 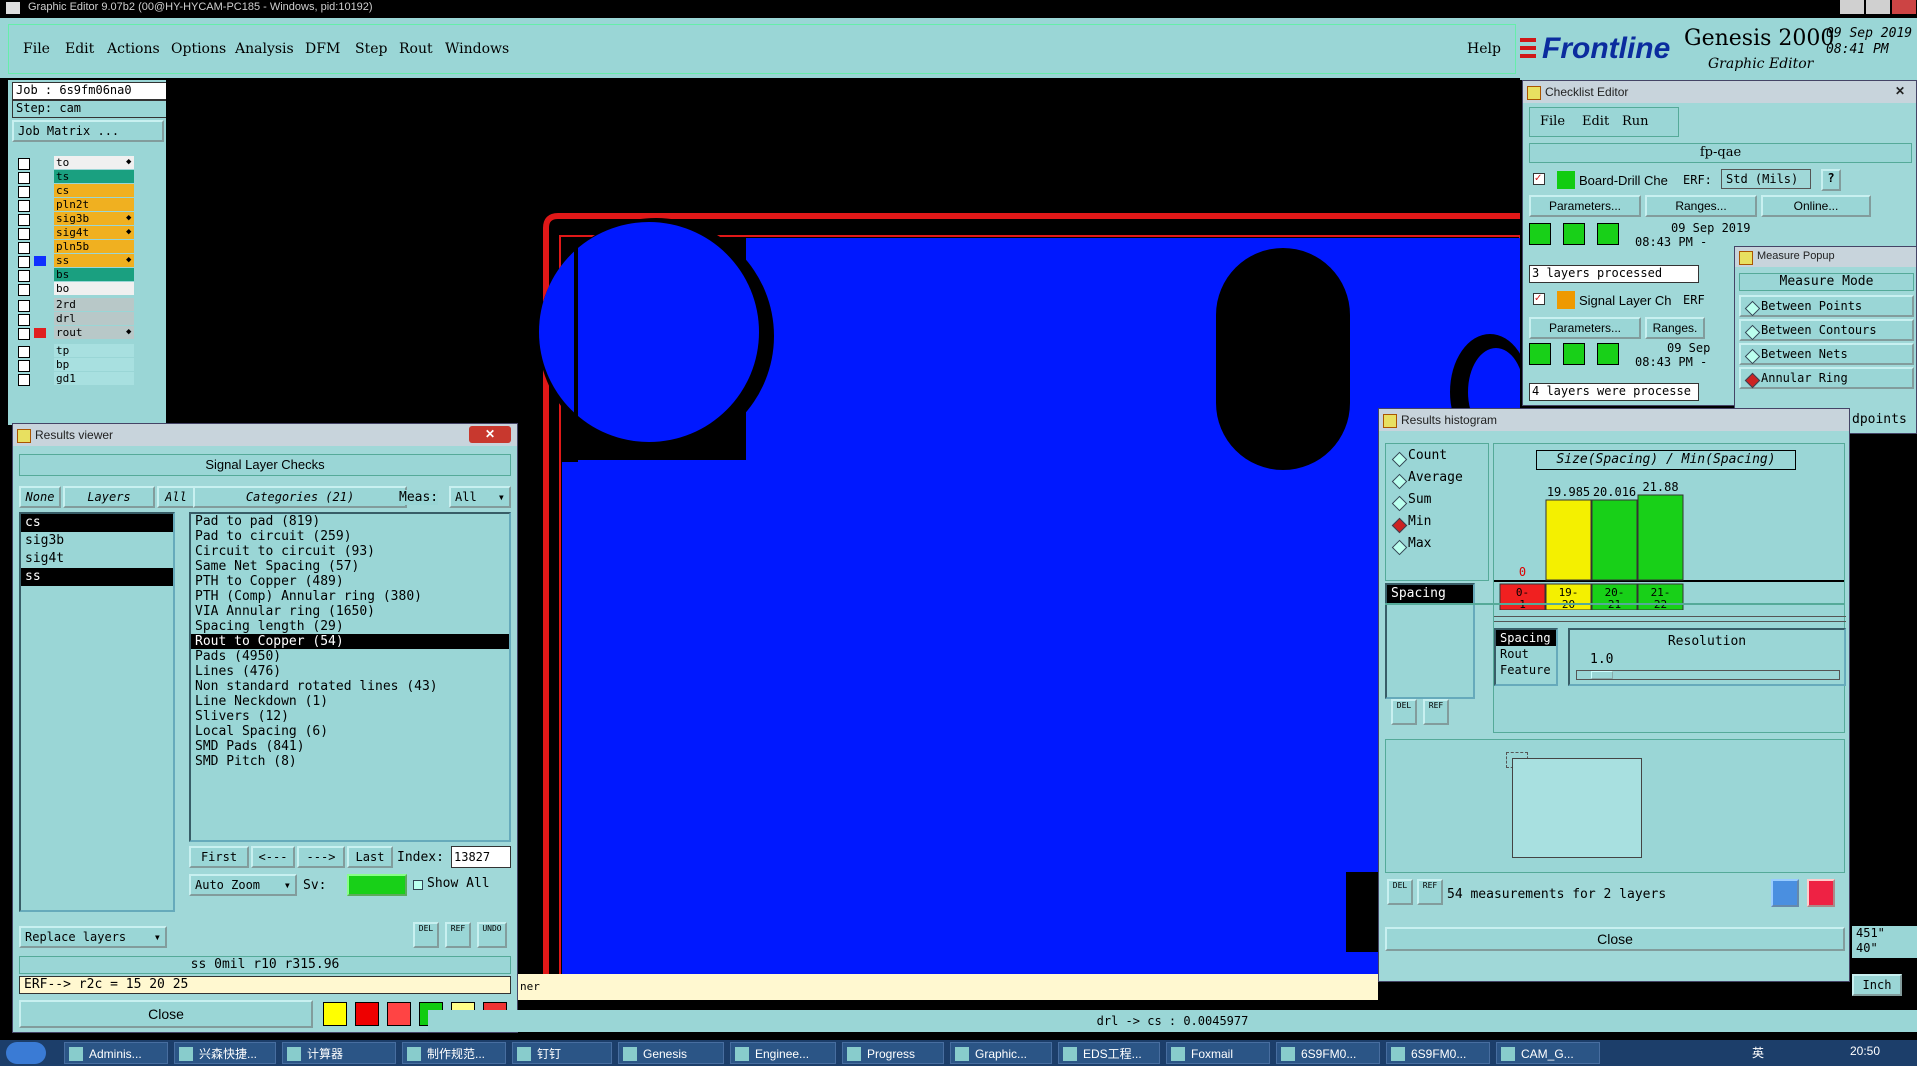 I want to click on close-icon: ✕, so click(x=1900, y=91).